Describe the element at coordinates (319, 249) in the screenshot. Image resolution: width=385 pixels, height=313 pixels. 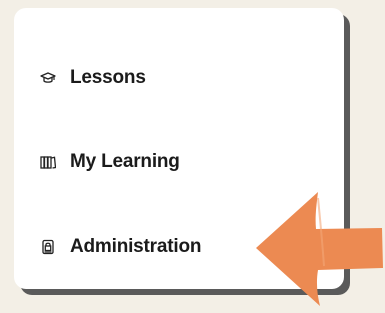
I see `pointer-arrow-icon` at that location.